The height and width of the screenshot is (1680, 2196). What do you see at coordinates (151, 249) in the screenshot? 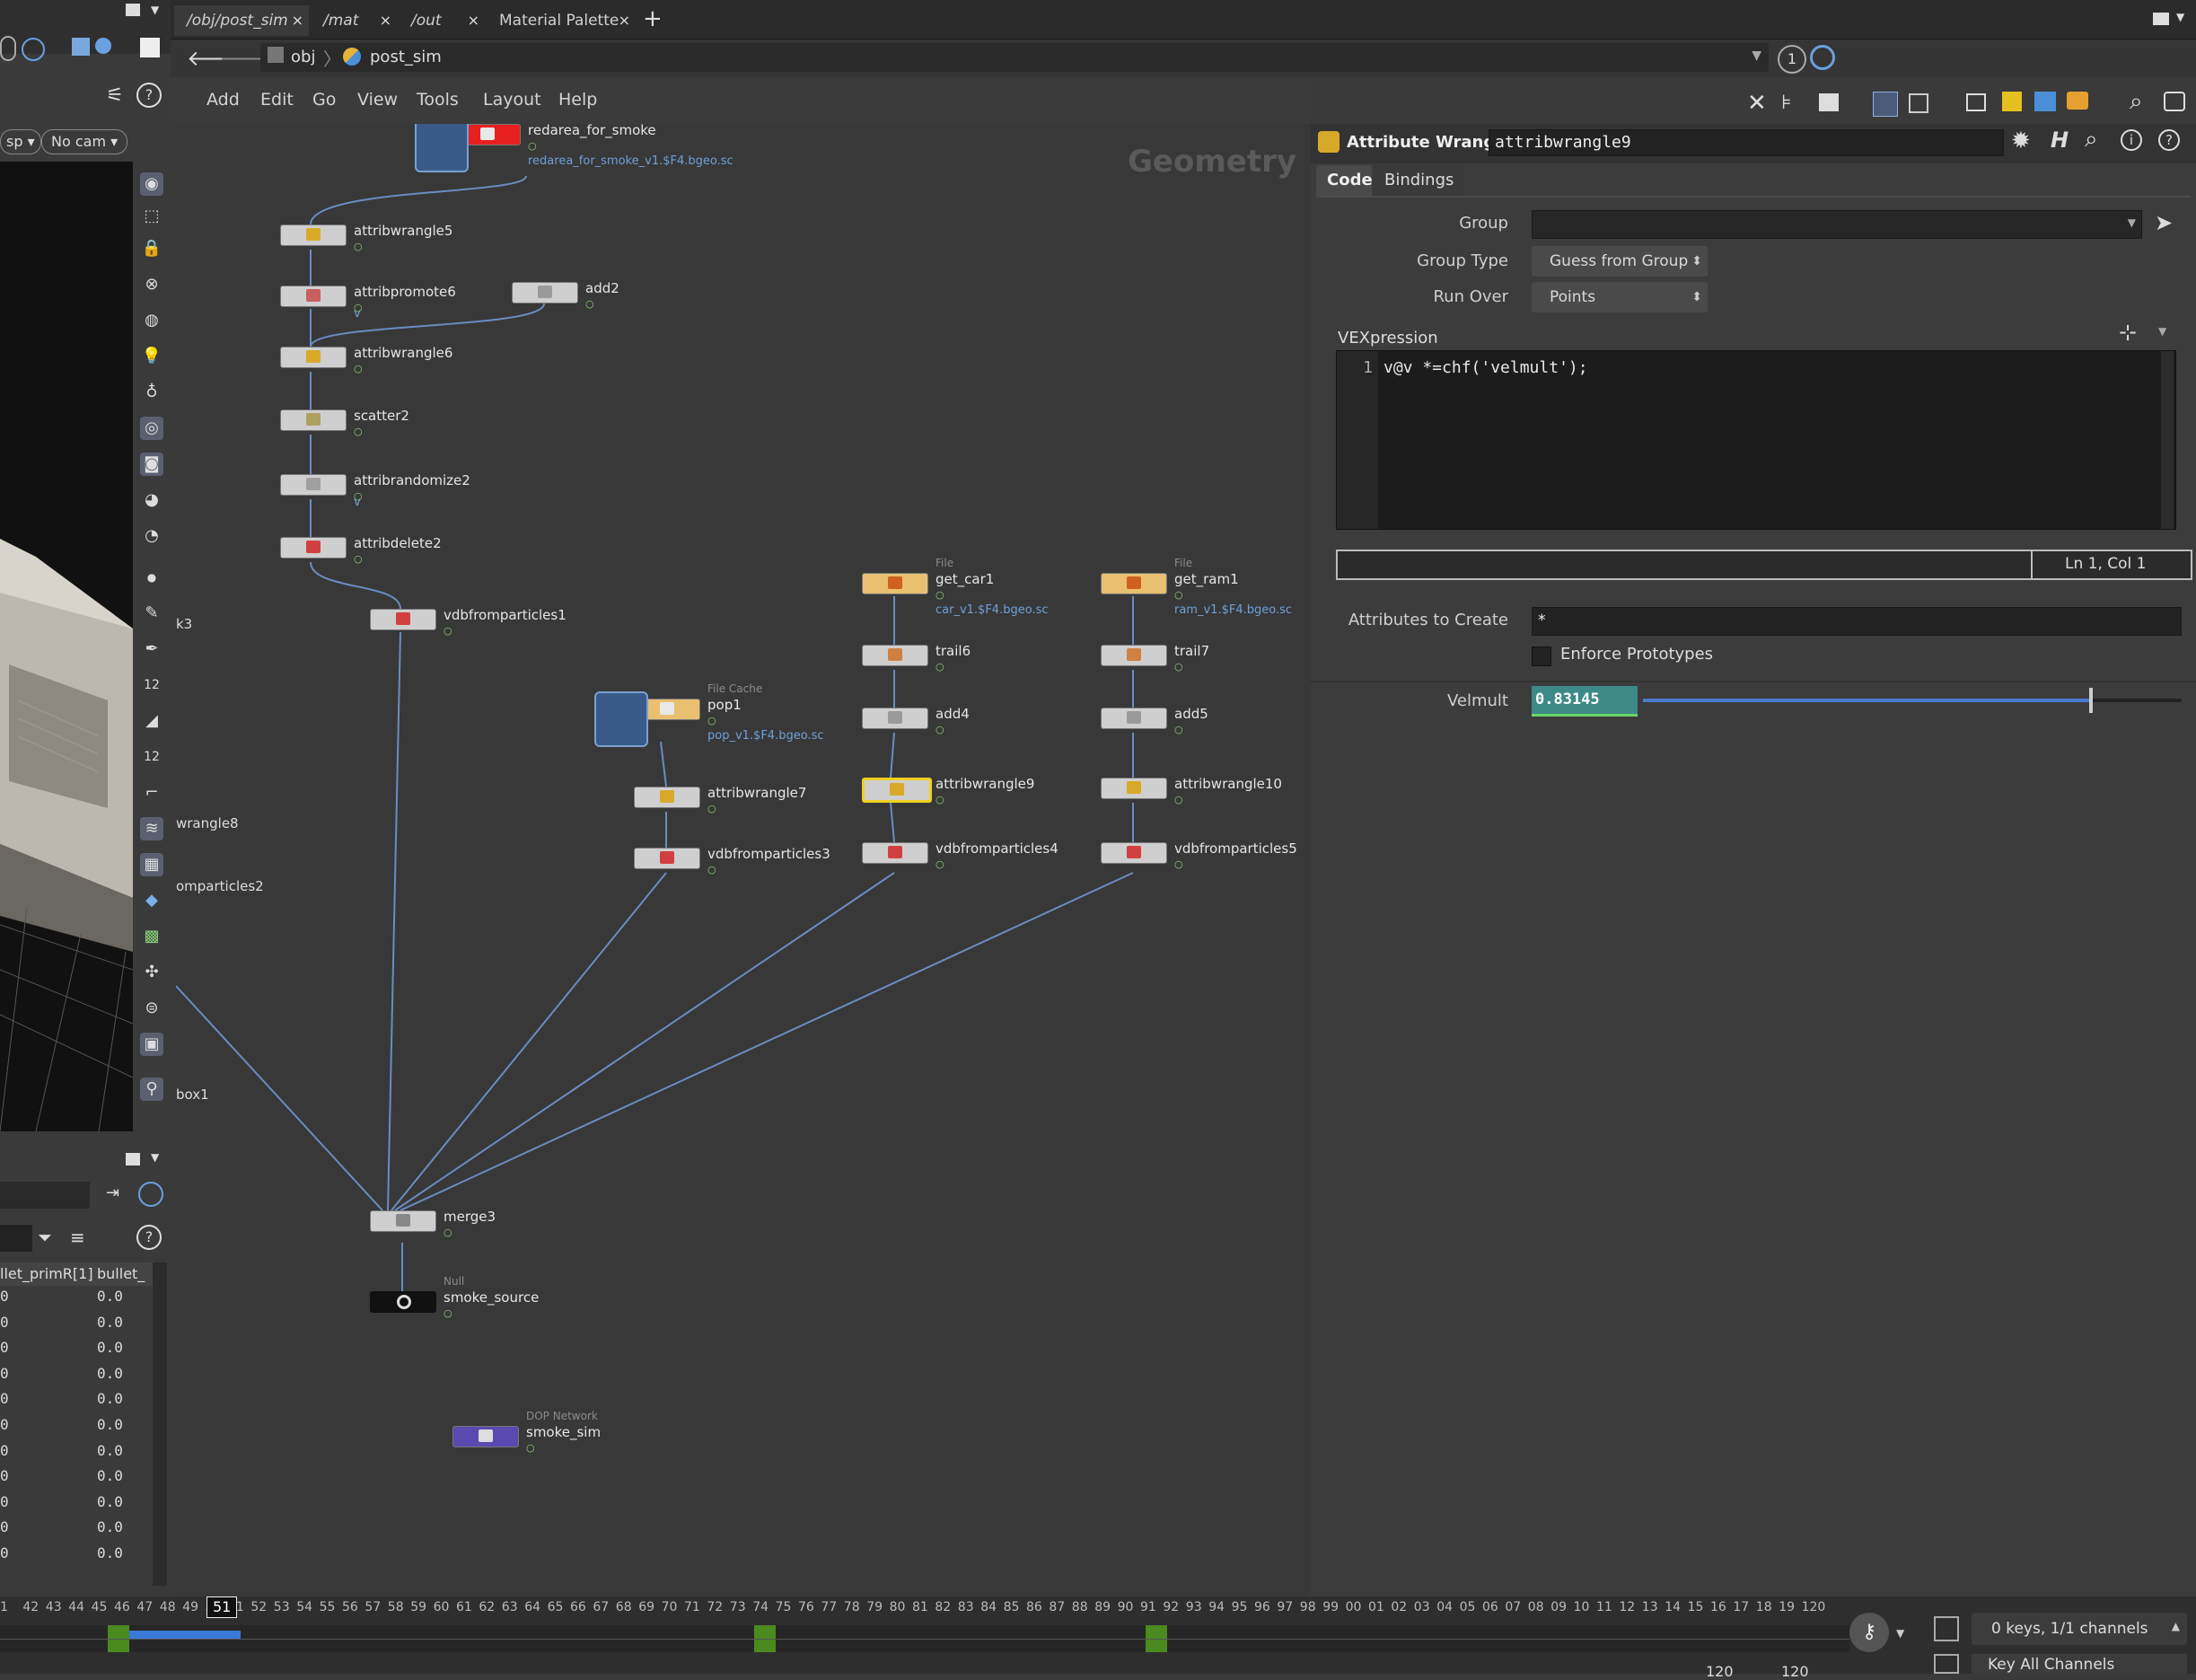
I see `lock-icon: 🔒` at bounding box center [151, 249].